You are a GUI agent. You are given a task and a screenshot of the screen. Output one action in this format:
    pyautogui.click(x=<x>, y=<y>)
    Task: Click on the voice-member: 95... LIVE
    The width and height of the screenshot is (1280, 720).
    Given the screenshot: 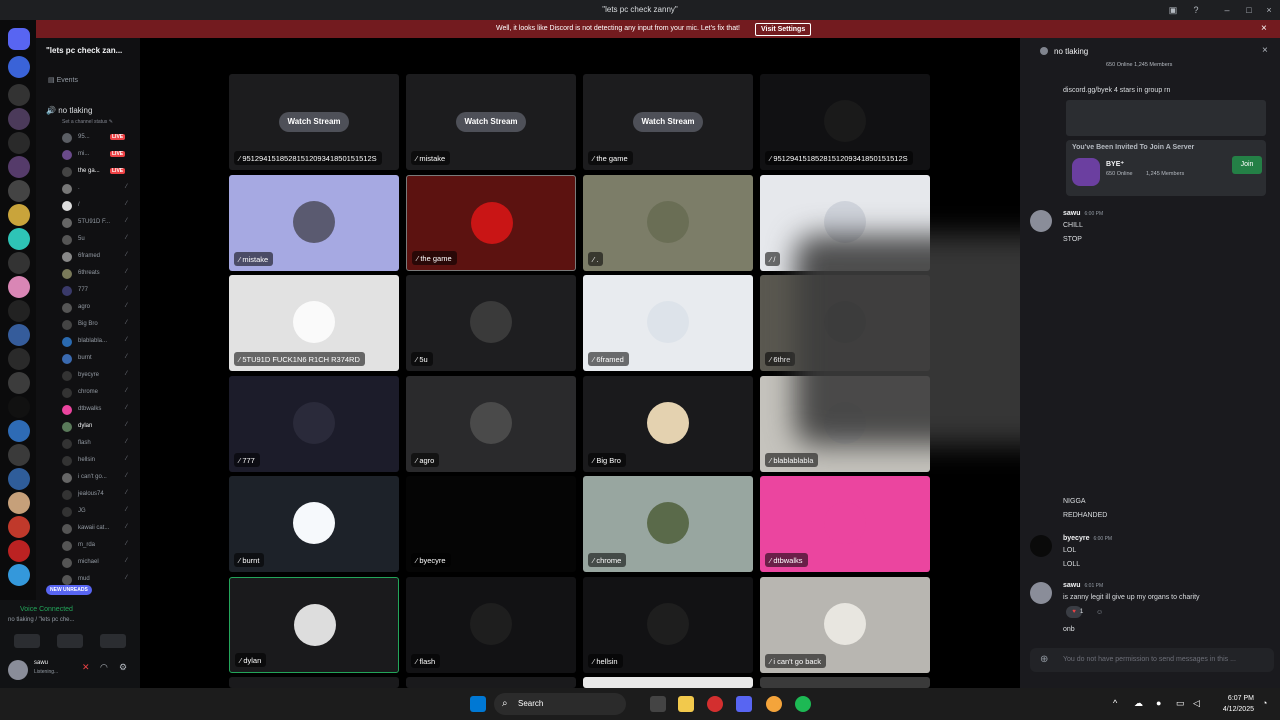 What is the action you would take?
    pyautogui.click(x=100, y=138)
    